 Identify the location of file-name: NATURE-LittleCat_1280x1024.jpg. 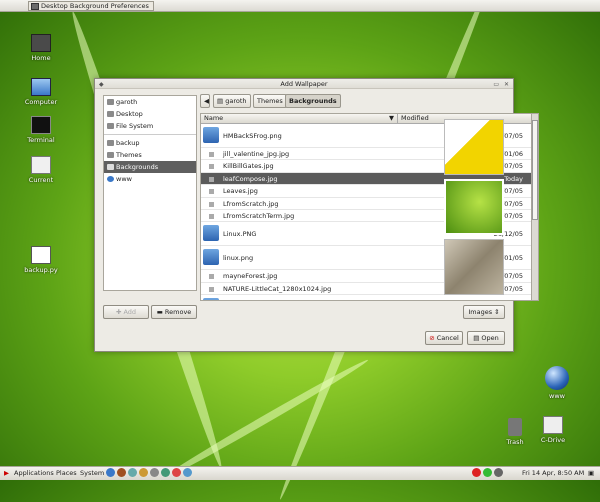
(277, 288).